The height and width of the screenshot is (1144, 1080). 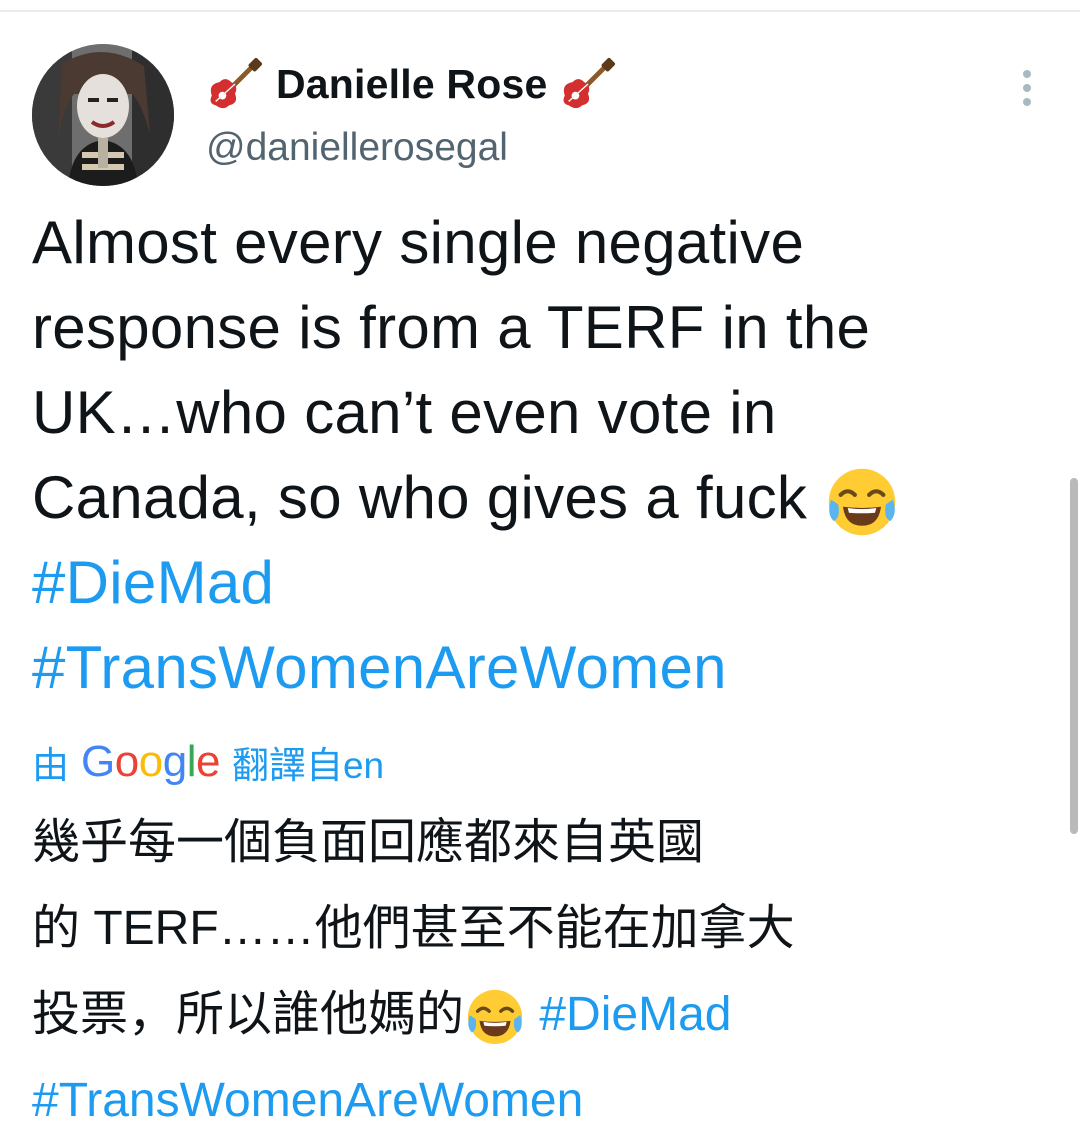 I want to click on translated-text-line-with-emoji: 投票，所以誰他媽的 #DieMad, so click(x=532, y=1015).